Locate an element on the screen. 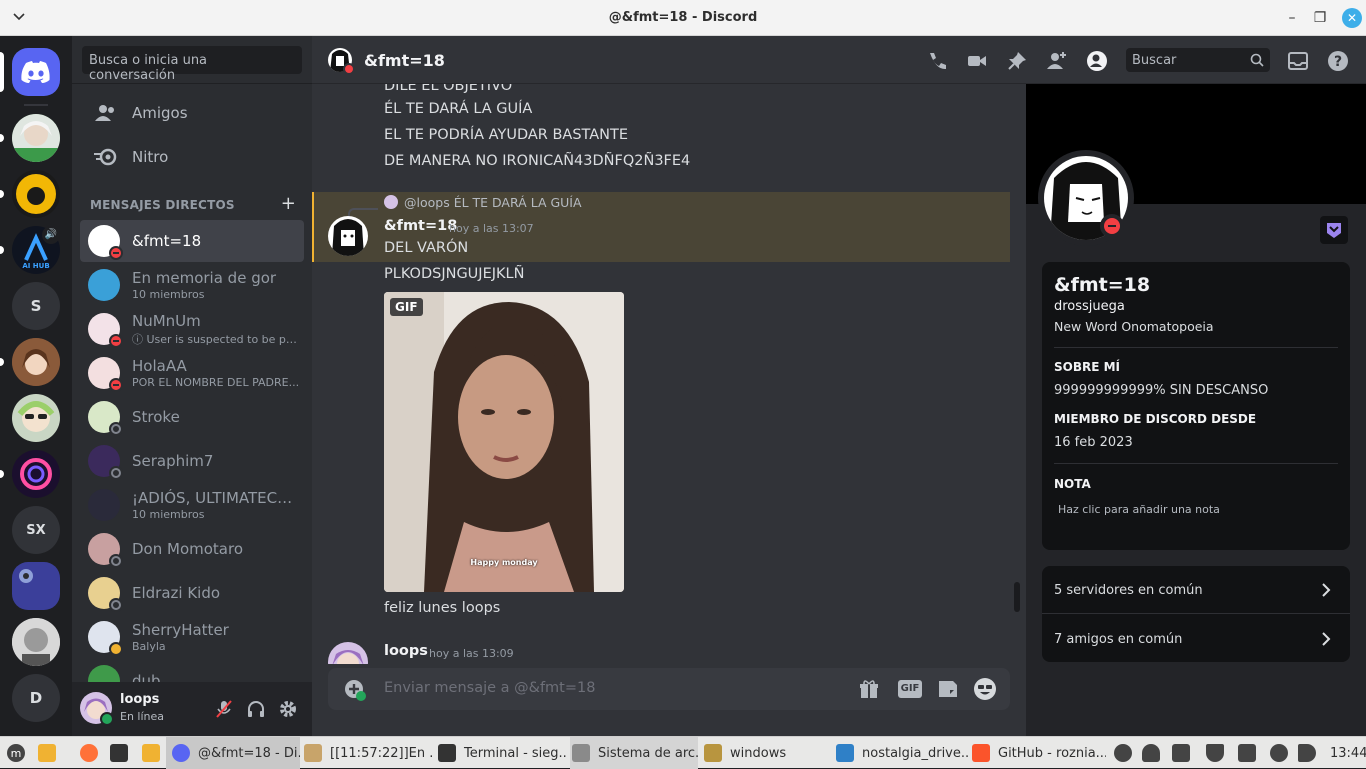  server-icon-s: S is located at coordinates (36, 306).